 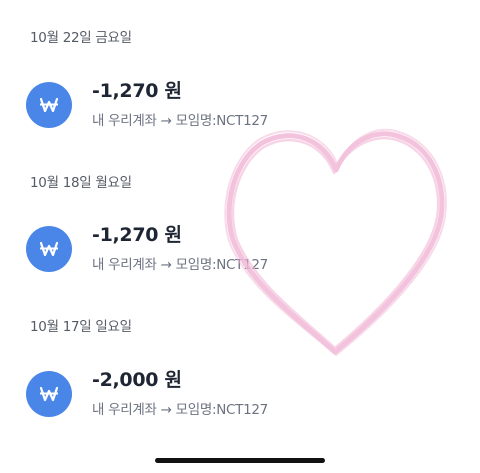 I want to click on date-header: 10월 22일 금요일, so click(x=81, y=38).